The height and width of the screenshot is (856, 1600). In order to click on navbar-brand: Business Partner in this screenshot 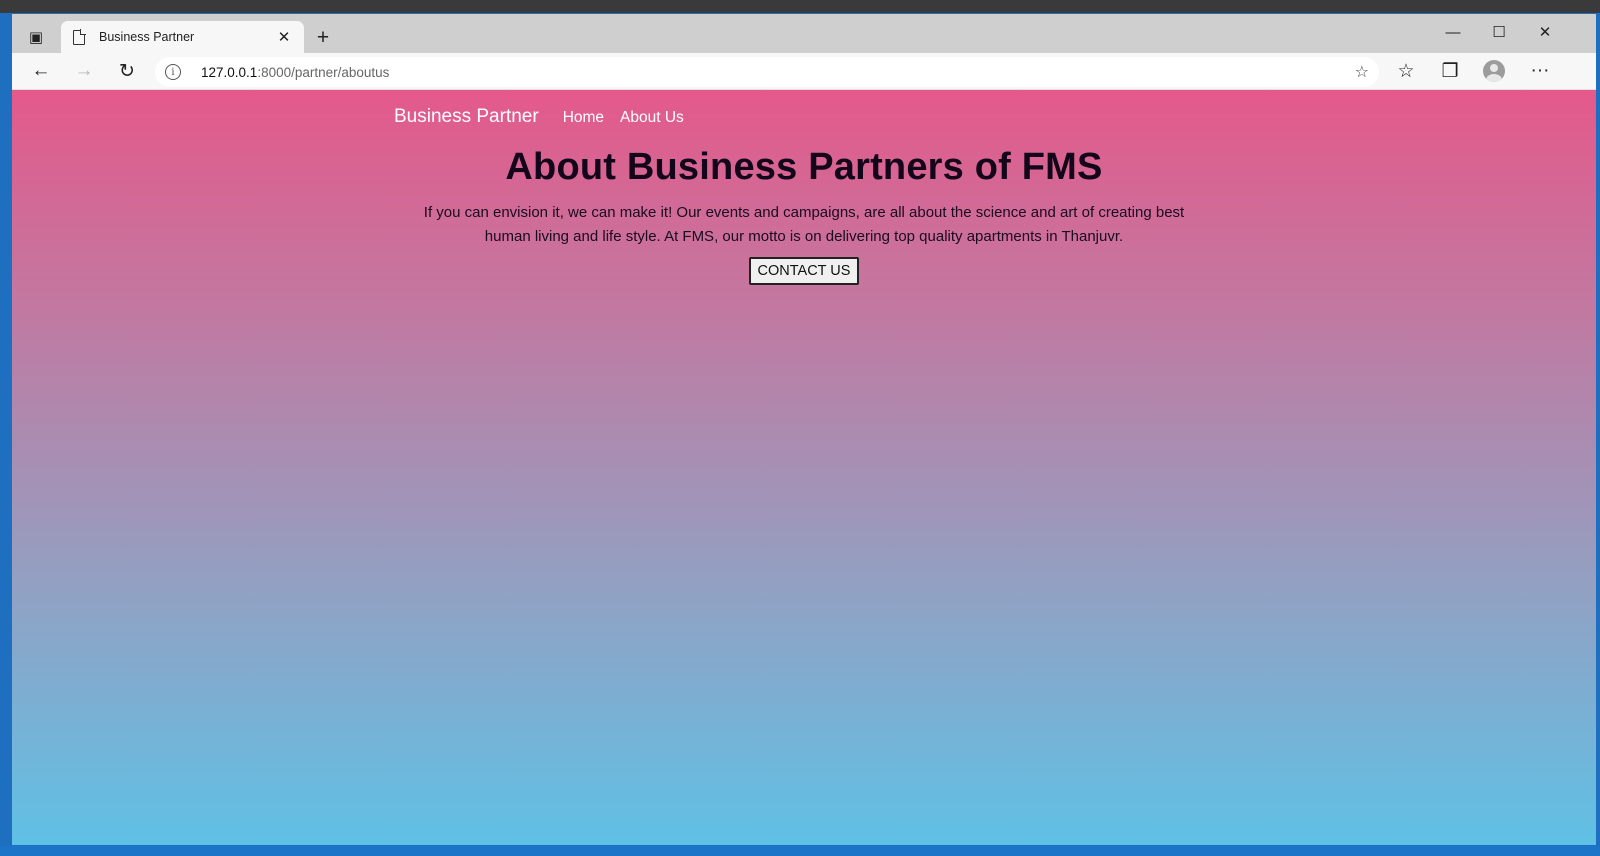, I will do `click(466, 117)`.